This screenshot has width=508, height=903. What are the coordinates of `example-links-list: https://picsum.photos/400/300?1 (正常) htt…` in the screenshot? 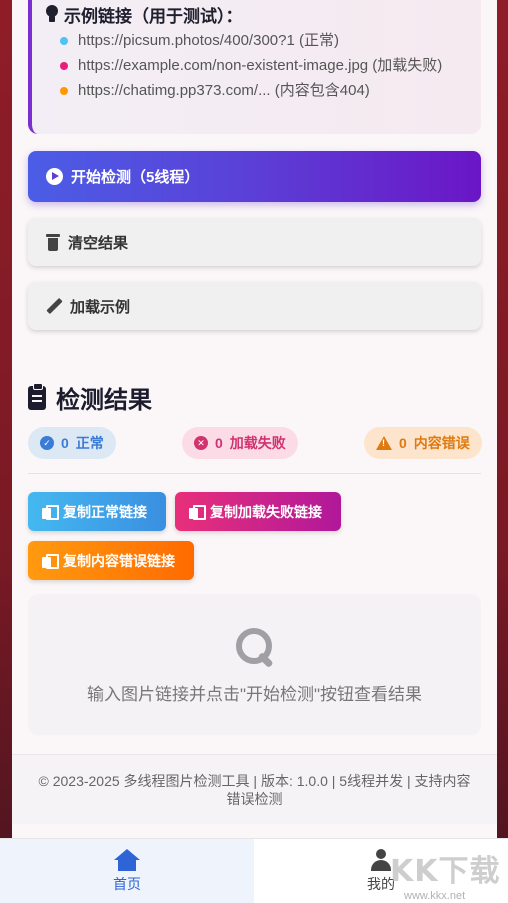 It's located at (256, 65).